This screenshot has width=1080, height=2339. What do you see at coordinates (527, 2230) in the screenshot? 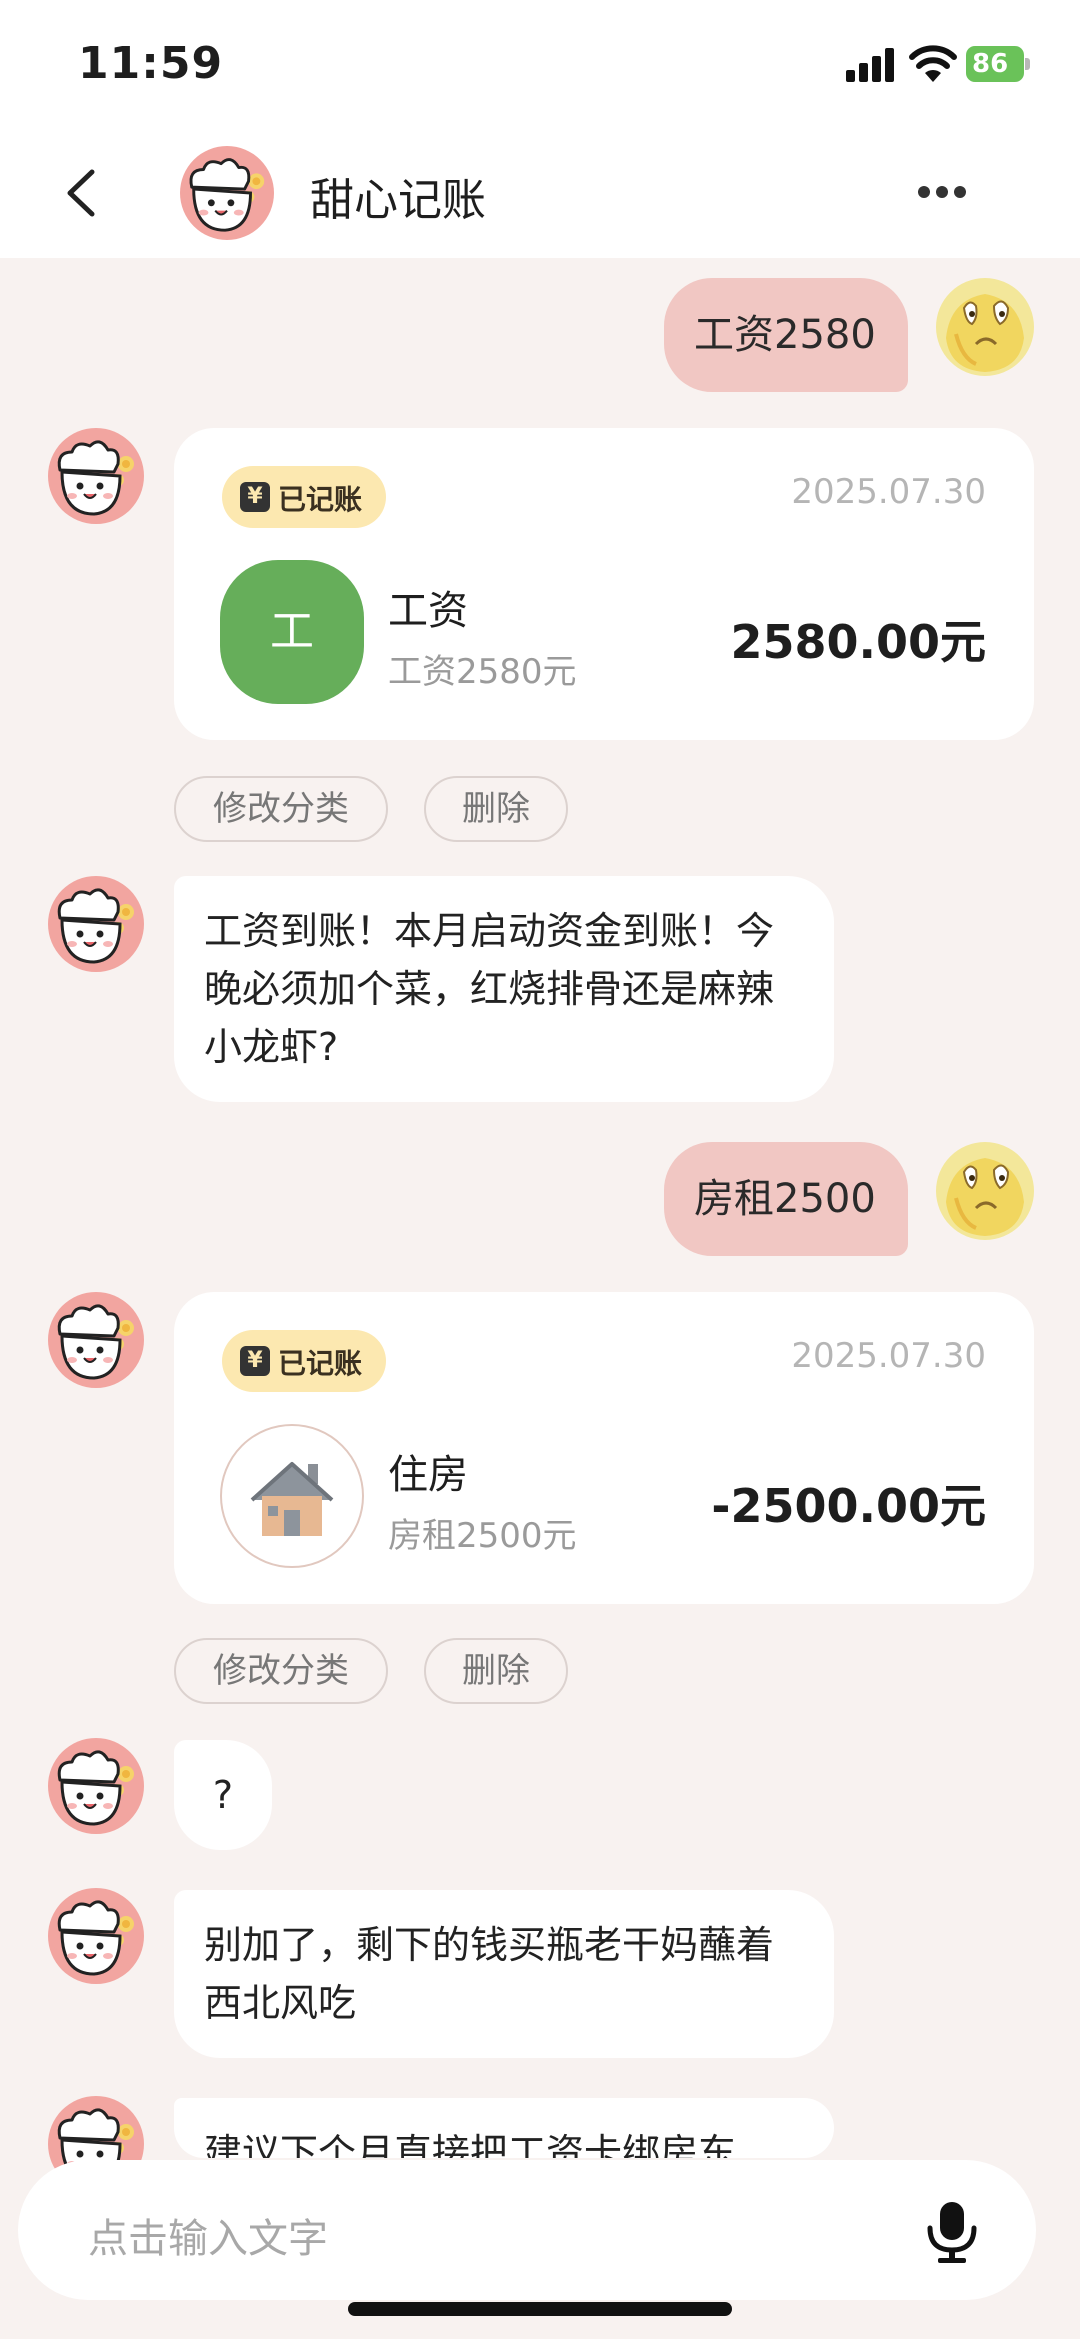
I see `message-input-bar: 点击输入文字` at bounding box center [527, 2230].